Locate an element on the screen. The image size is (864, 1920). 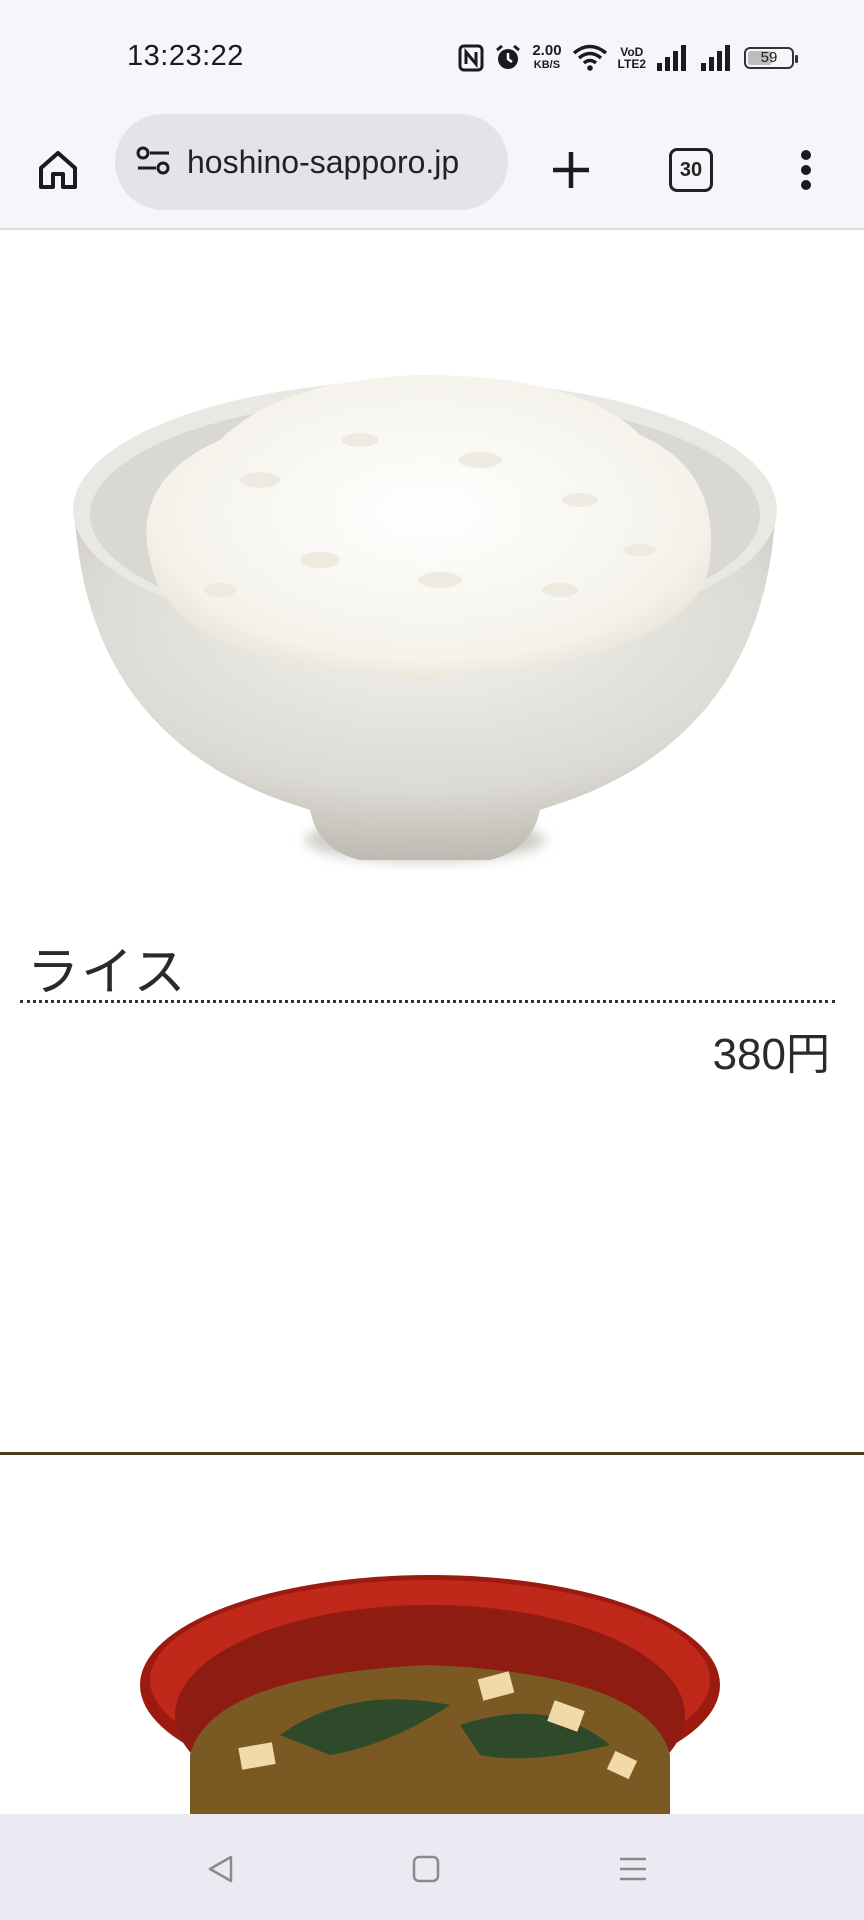
more-menu-button is located at coordinates (806, 170).